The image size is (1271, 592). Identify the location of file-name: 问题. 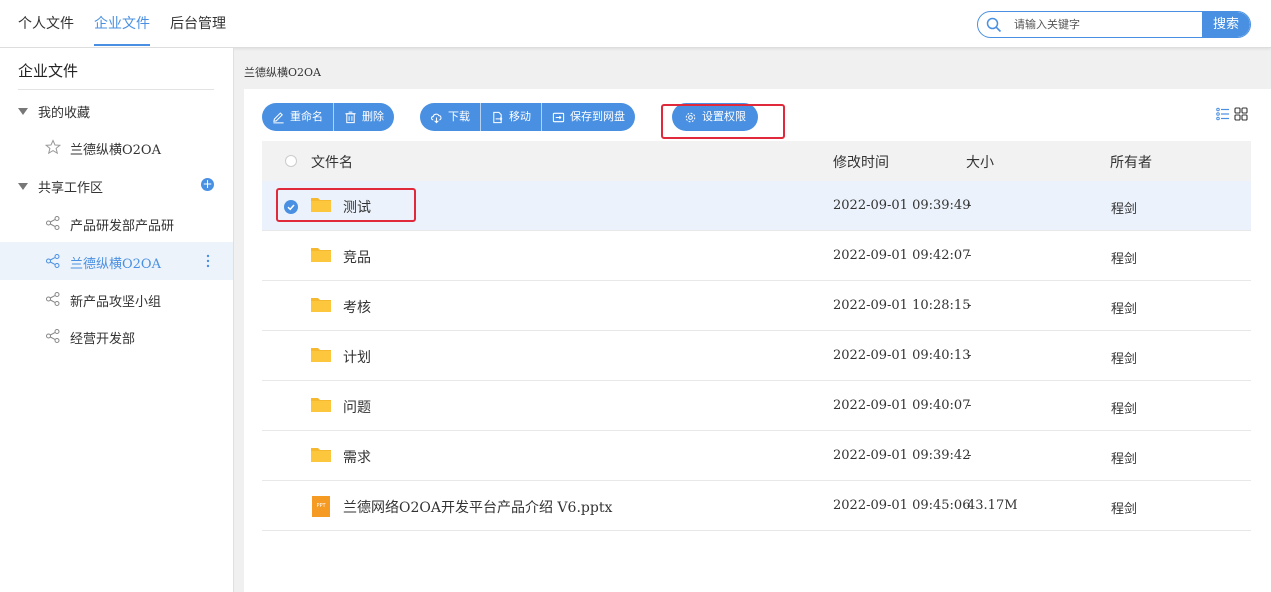
(357, 408).